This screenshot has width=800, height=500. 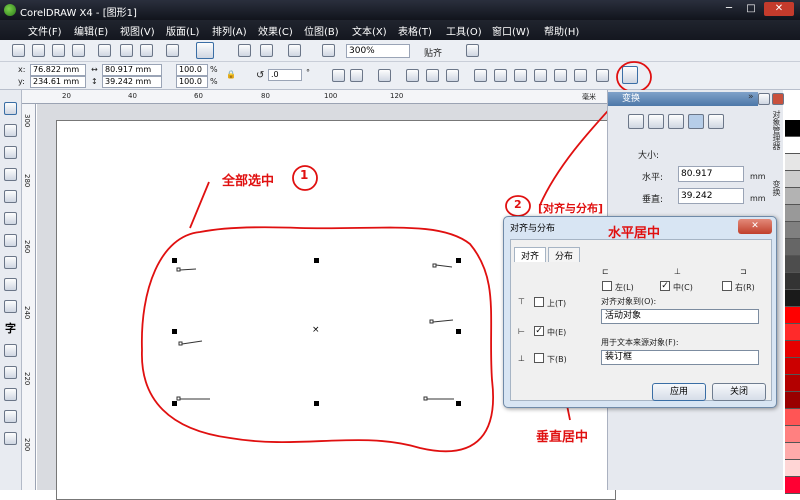 I want to click on horizontal-center-annotation: 水平居中, so click(x=634, y=233).